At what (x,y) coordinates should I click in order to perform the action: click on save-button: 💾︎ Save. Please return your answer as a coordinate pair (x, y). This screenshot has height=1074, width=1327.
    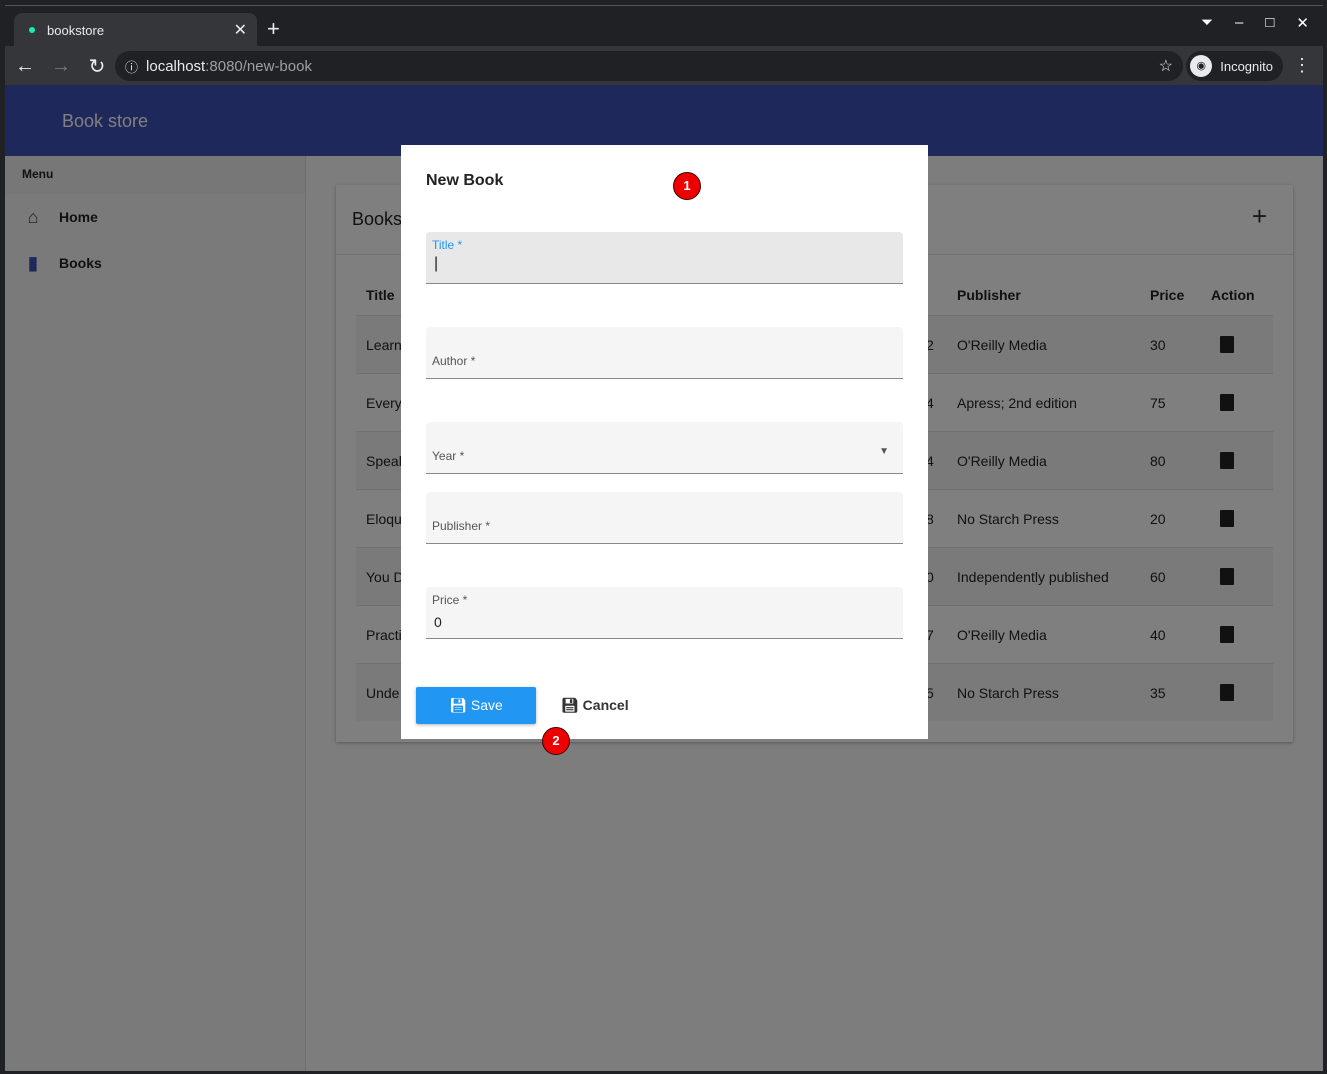
    Looking at the image, I should click on (476, 705).